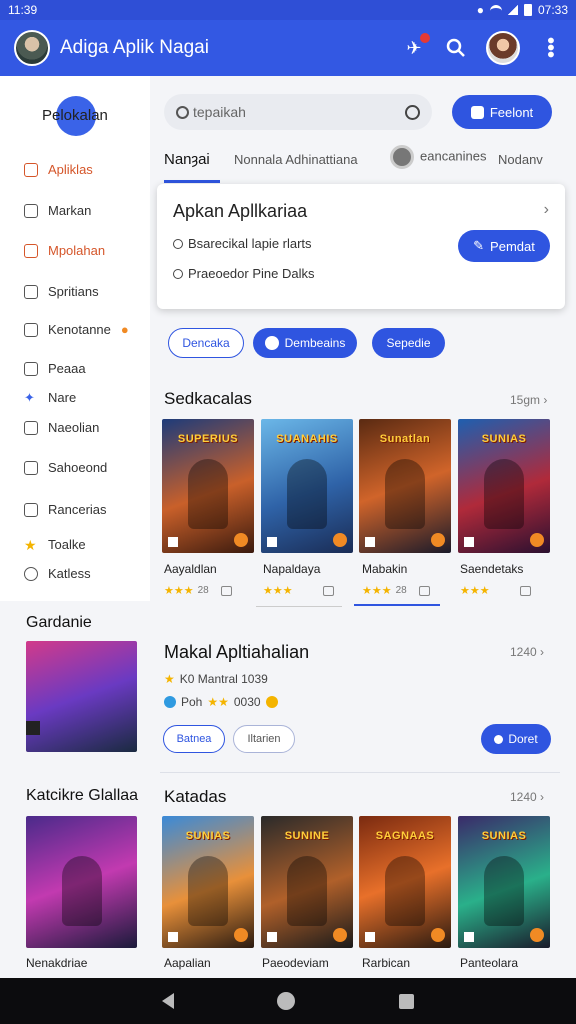 Image resolution: width=576 pixels, height=1024 pixels. Describe the element at coordinates (546, 210) in the screenshot. I see `chevron-right-icon: ›` at that location.